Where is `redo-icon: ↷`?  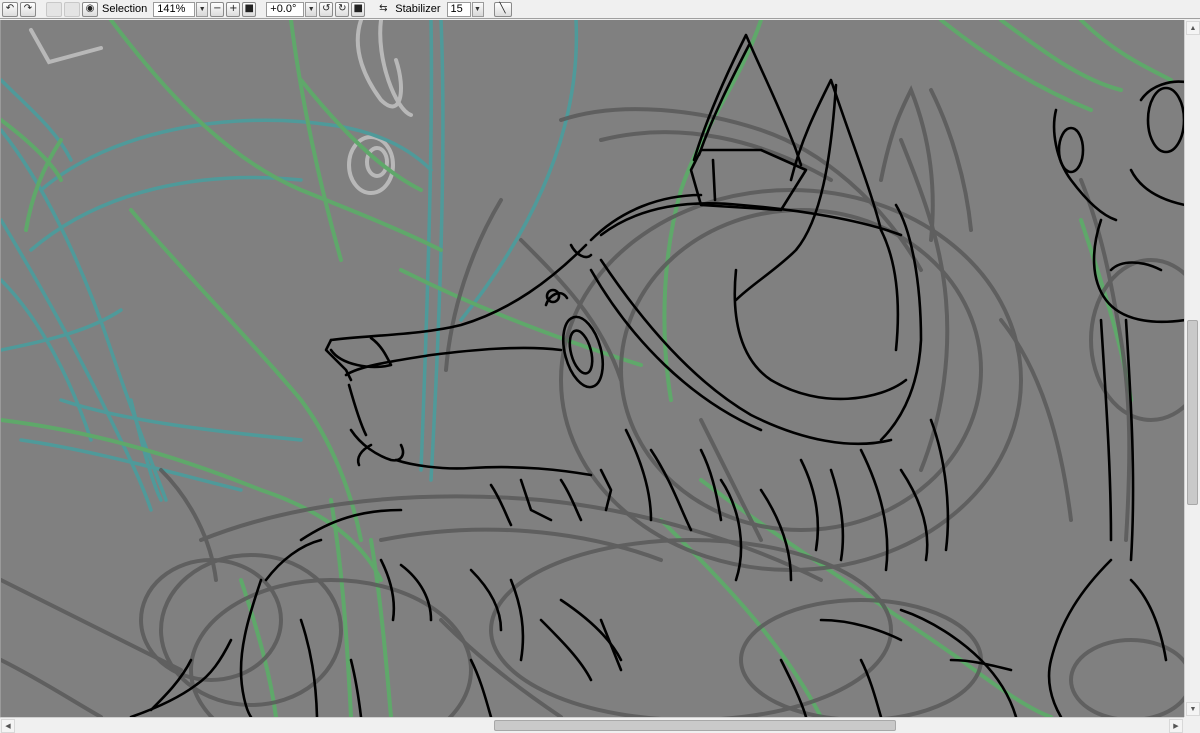
redo-icon: ↷ is located at coordinates (28, 9).